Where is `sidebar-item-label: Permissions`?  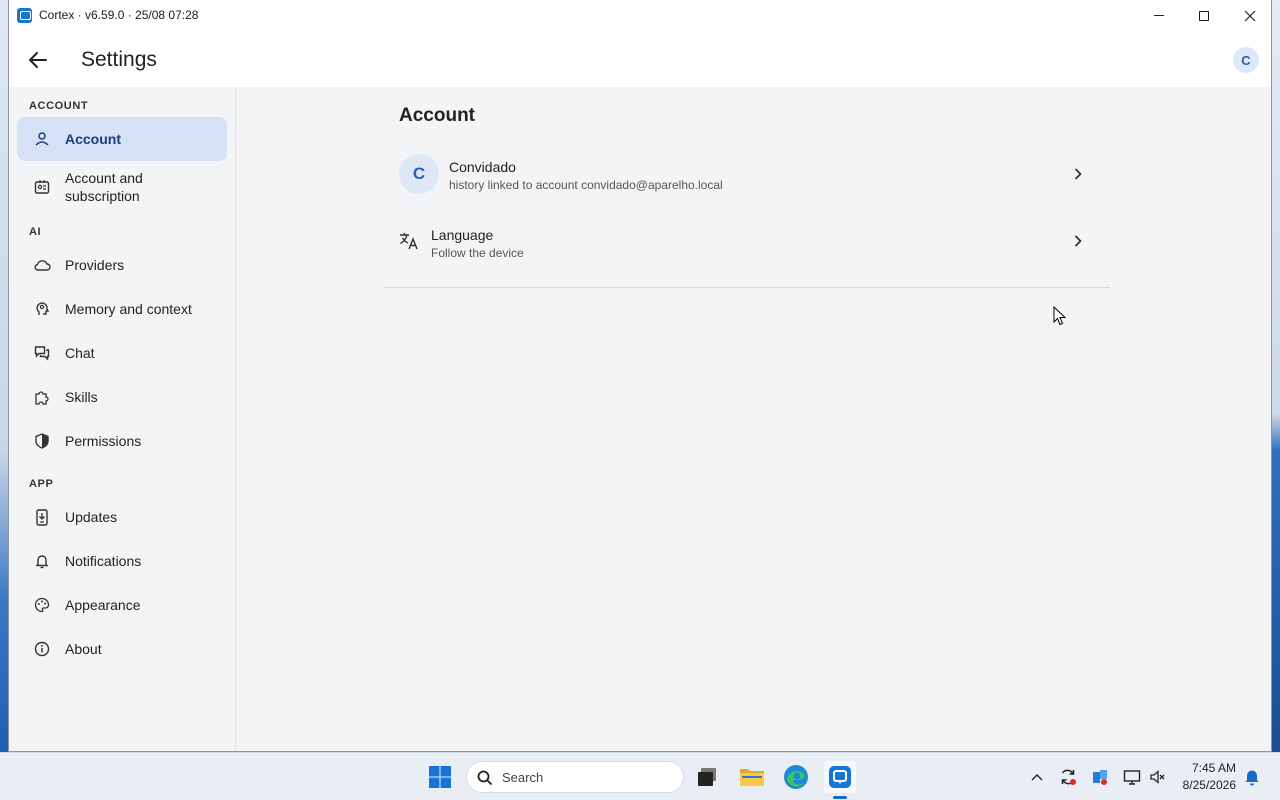 sidebar-item-label: Permissions is located at coordinates (103, 441).